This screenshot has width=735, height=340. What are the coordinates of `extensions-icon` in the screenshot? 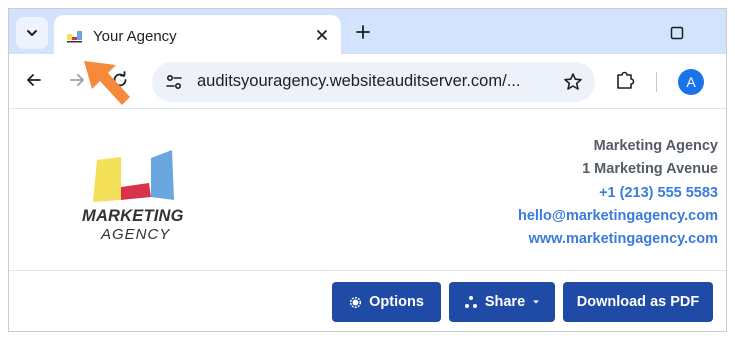 It's located at (626, 80).